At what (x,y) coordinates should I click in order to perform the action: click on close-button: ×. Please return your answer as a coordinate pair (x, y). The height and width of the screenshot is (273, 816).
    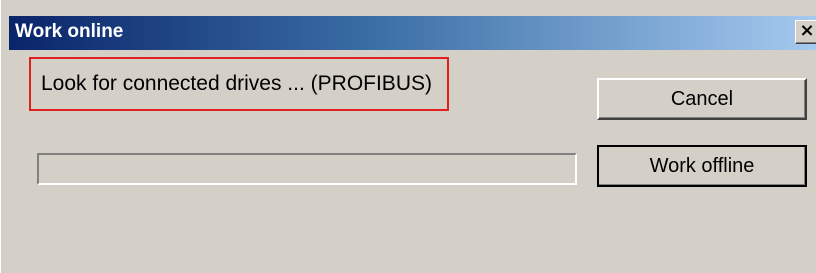
    Looking at the image, I should click on (805, 32).